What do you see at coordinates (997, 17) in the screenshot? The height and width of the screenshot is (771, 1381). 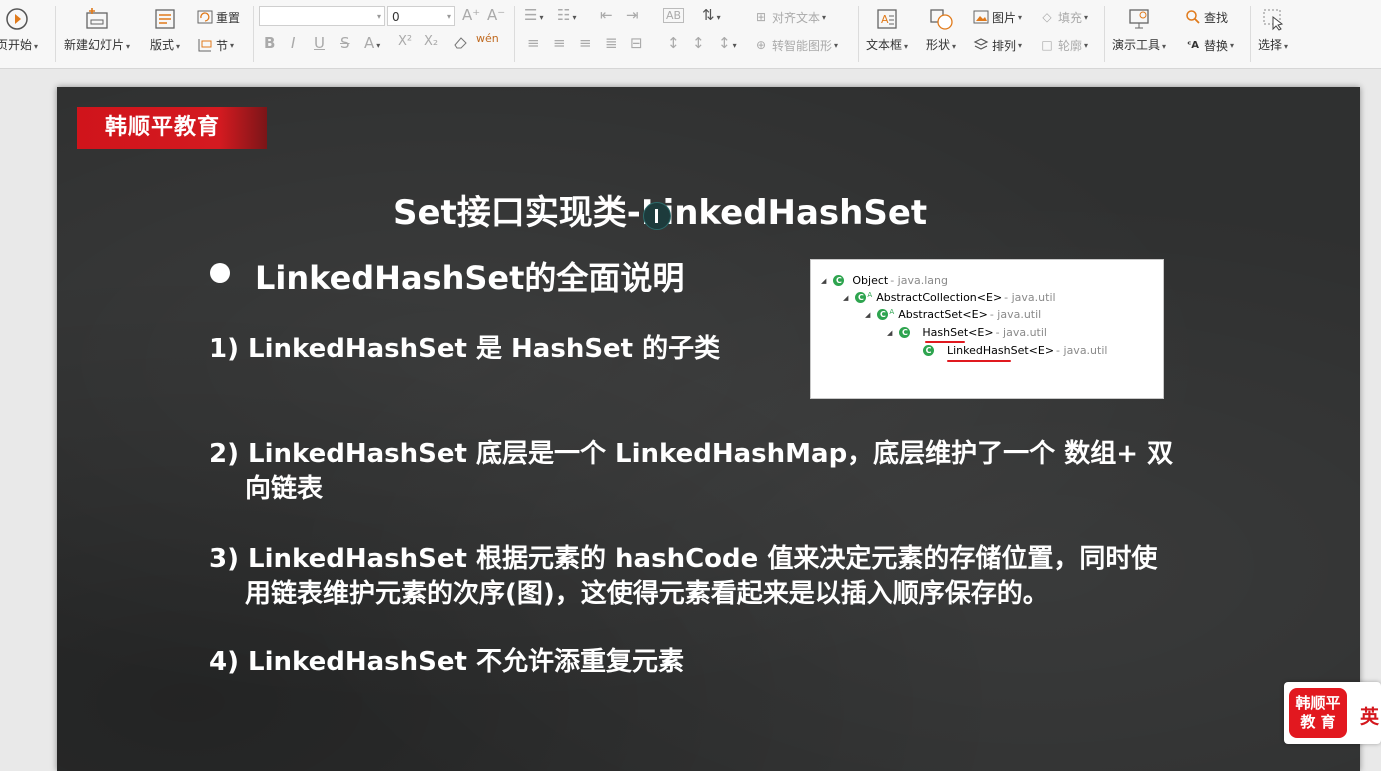 I see `picture-button: 图片 ▾` at bounding box center [997, 17].